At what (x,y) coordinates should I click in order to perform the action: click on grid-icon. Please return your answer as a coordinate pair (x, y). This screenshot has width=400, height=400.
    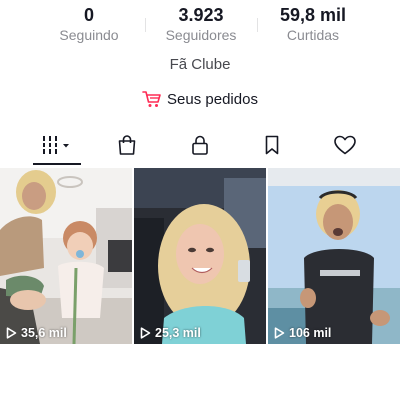
    Looking at the image, I should click on (57, 145).